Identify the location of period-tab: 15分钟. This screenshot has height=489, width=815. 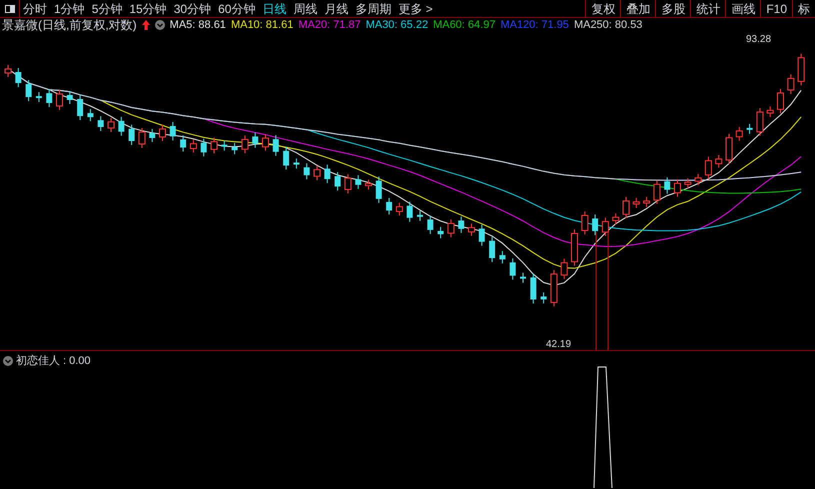
(148, 9).